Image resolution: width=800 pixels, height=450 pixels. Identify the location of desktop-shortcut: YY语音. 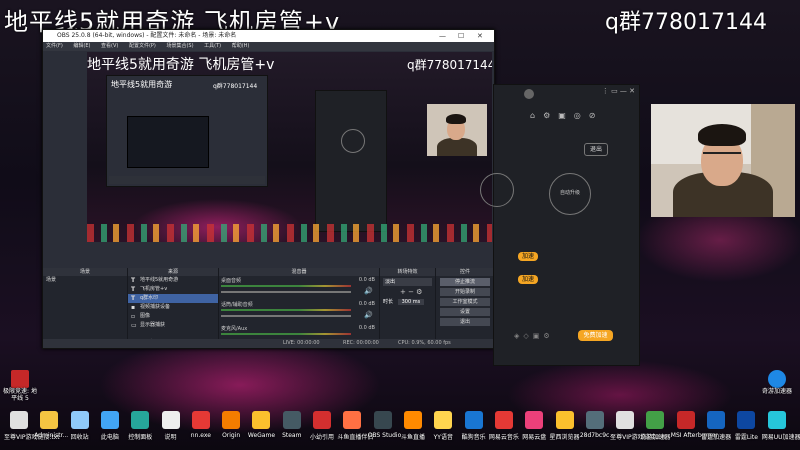
(443, 426).